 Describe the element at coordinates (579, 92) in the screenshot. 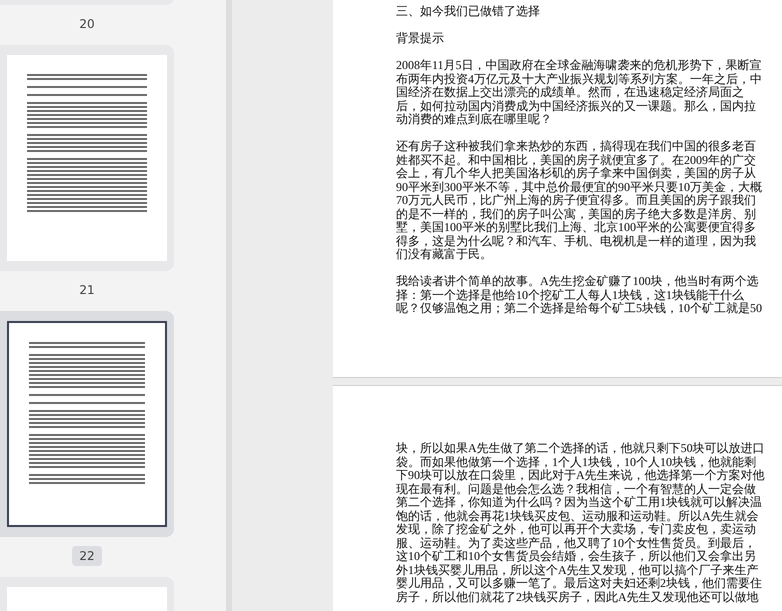

I see `paragraph: 2008年11月5日，中国政府在全球金融海啸袭来的危机形势下，果断宣 布两年内投资4万亿元及十大产业振兴规划等系列方案。一年之后，中 国经济在数据上交出漂亮的成绩单。然而，在迅速稳定经济局面之 后，如何拉动国内消费成为中国经济振兴的又一课题。那么，国内拉 动消费的难点到底在哪里呢？` at that location.